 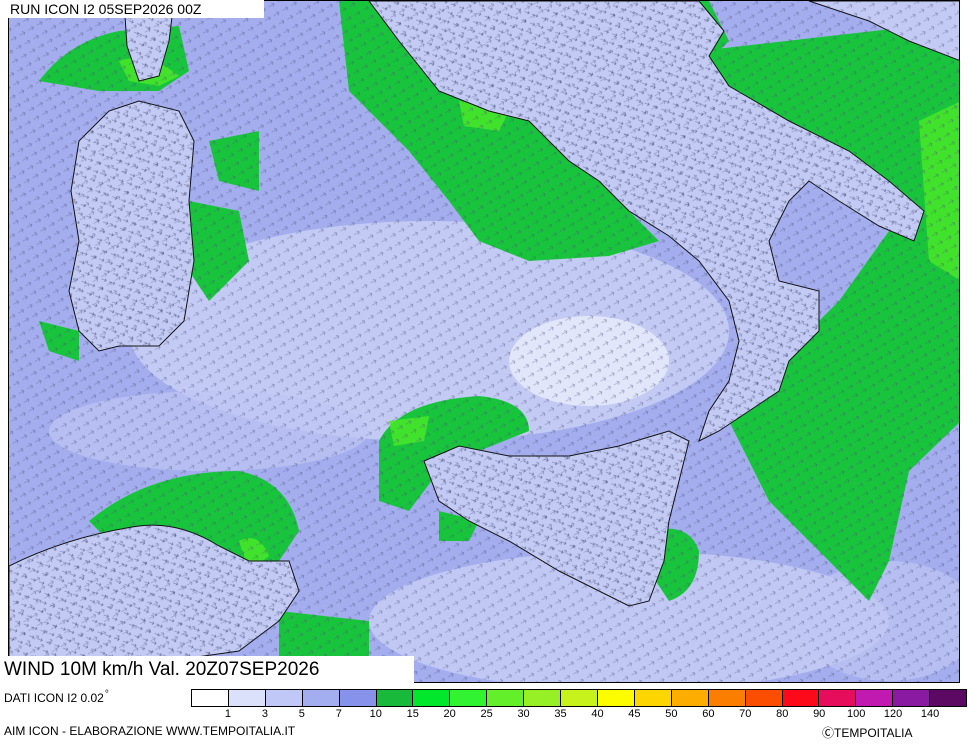 I want to click on scale-tick-label: 35, so click(x=560, y=714).